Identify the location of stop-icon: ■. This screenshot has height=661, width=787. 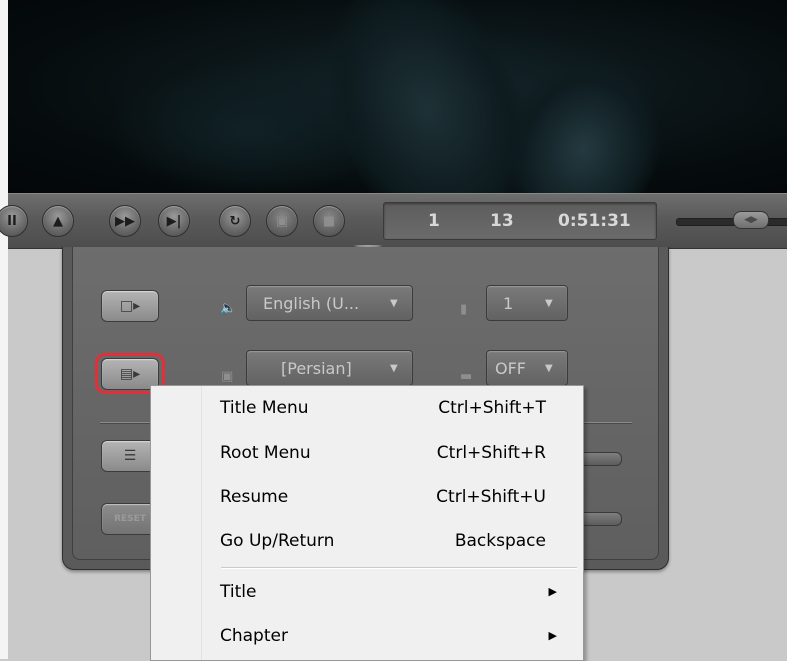
(329, 221).